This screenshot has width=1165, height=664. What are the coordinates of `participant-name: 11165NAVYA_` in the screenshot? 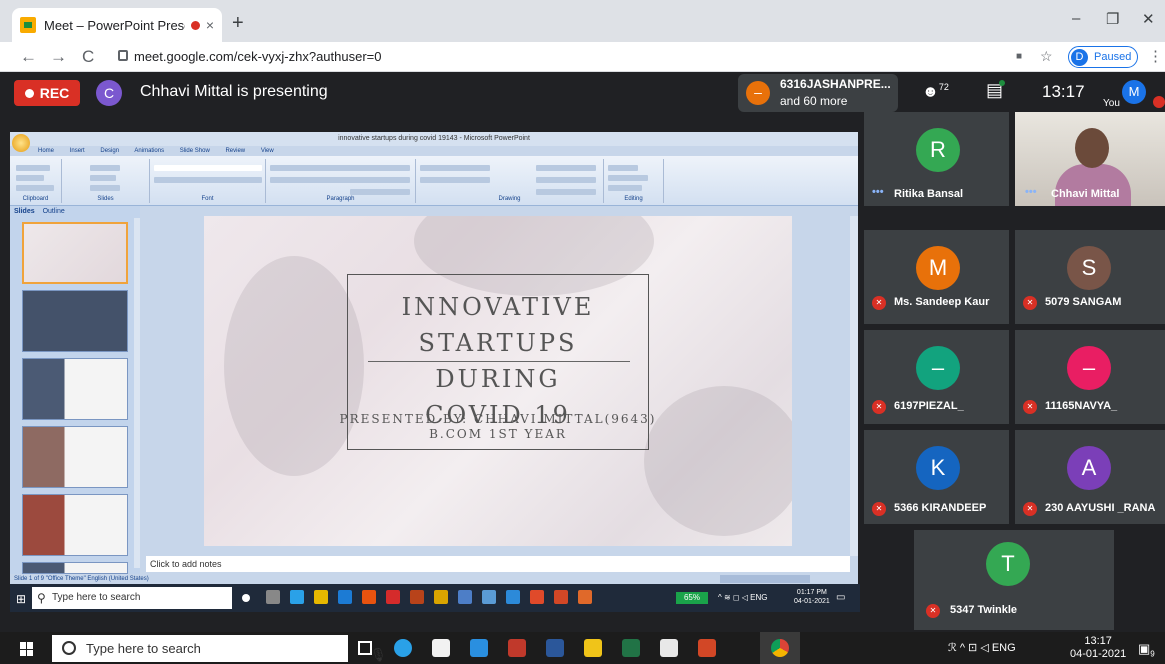 It's located at (1081, 406).